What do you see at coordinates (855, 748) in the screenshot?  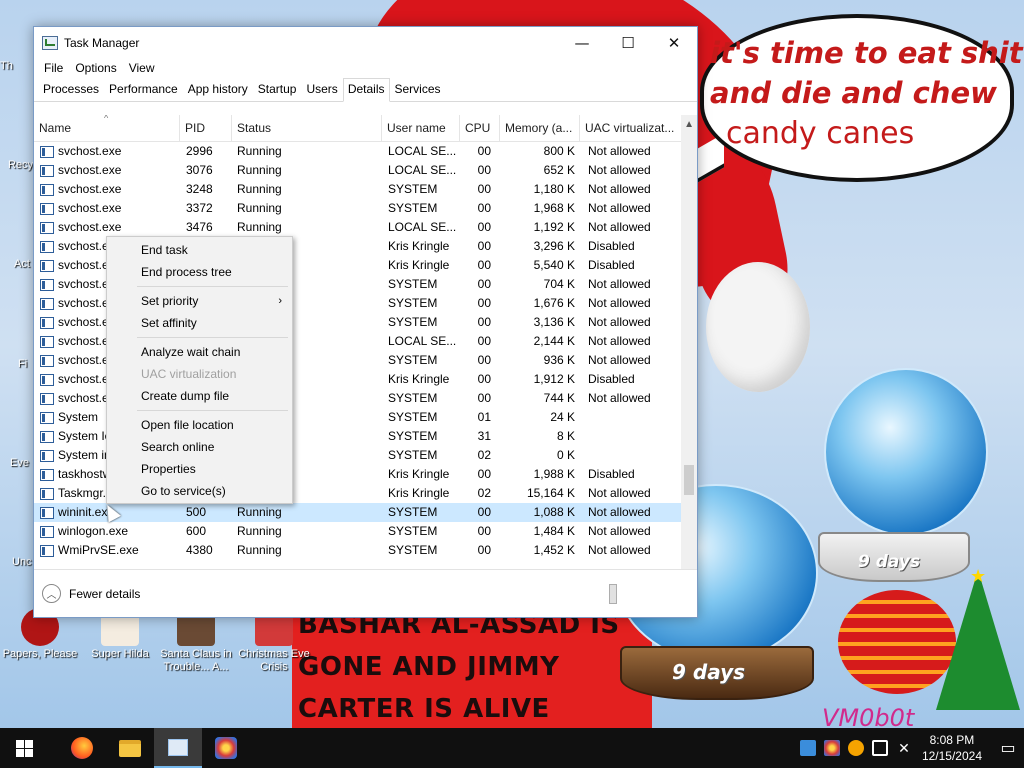 I see `tray-search-icon` at bounding box center [855, 748].